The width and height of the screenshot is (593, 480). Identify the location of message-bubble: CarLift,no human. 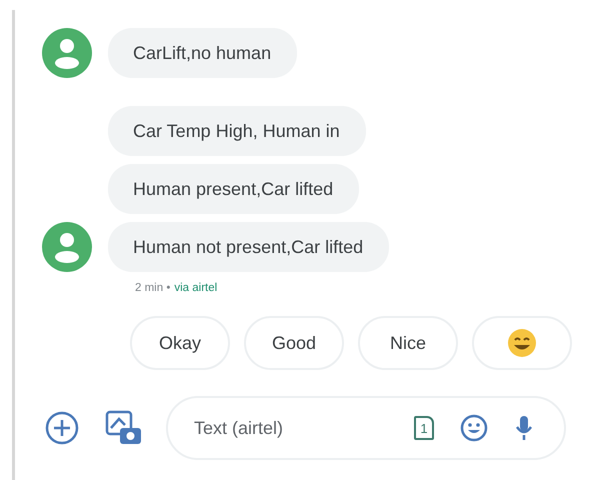
(203, 53).